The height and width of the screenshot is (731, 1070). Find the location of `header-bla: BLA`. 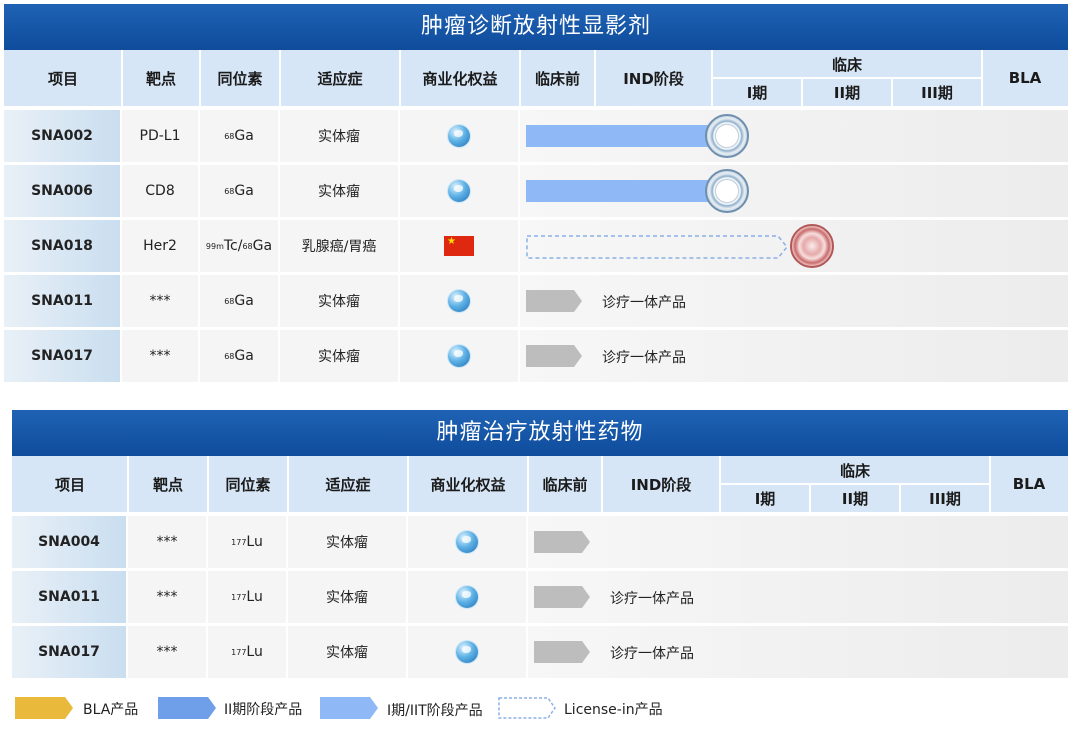

header-bla: BLA is located at coordinates (1029, 484).